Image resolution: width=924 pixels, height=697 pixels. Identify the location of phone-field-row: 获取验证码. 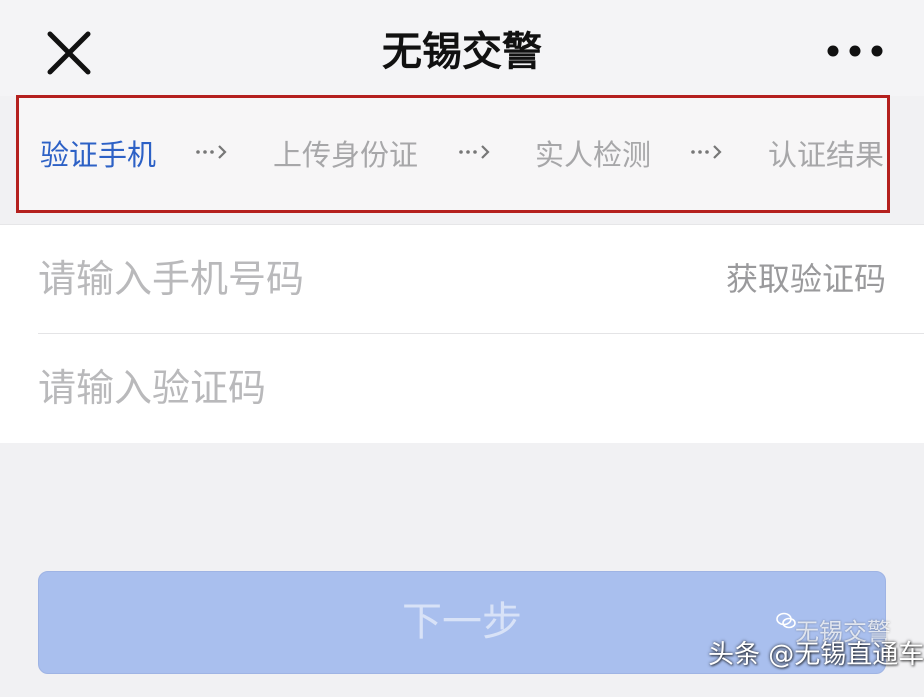
(481, 279).